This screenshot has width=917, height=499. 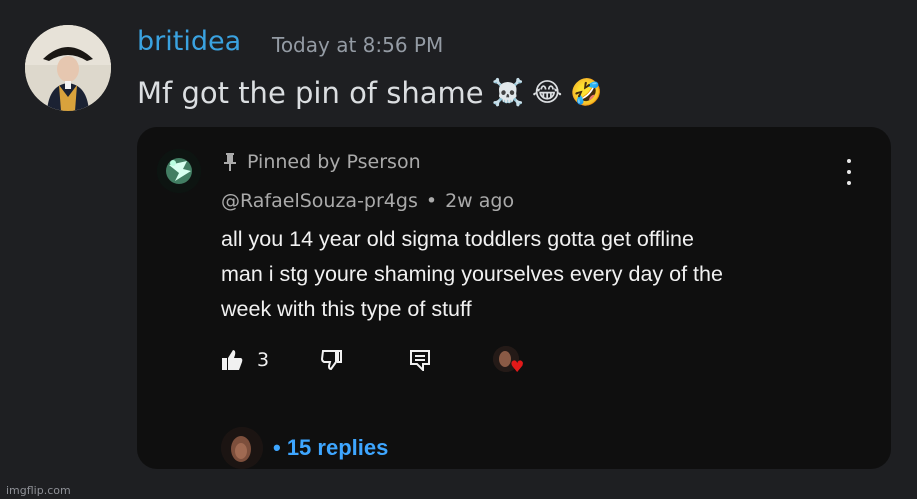 I want to click on commenter-handle: @RafaelSouza-pr4gs, so click(x=319, y=201).